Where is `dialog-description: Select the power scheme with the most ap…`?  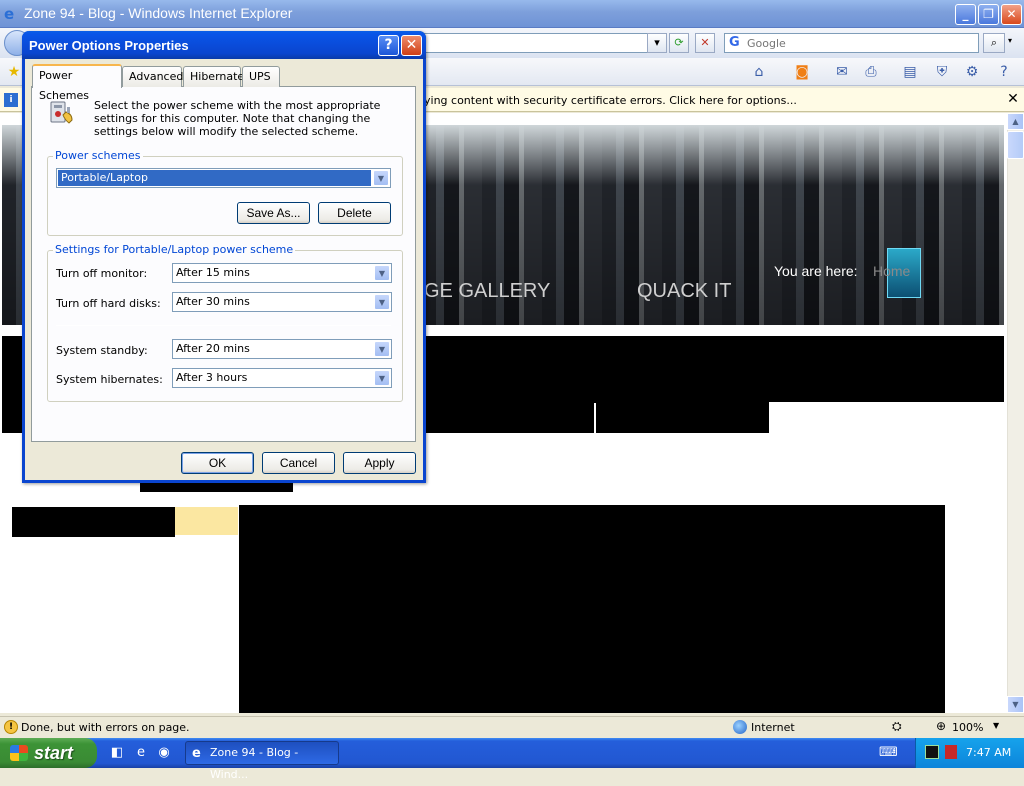
dialog-description: Select the power scheme with the most ap… is located at coordinates (237, 118).